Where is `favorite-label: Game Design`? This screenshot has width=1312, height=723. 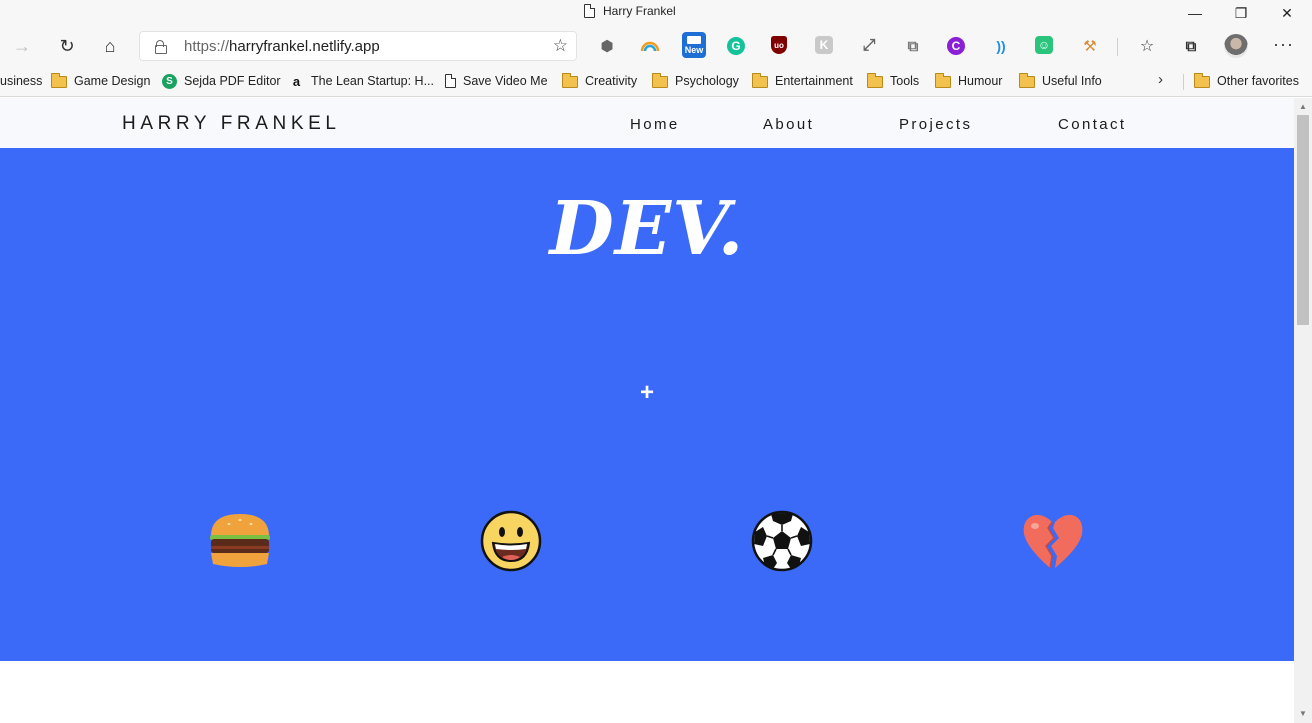
favorite-label: Game Design is located at coordinates (112, 81).